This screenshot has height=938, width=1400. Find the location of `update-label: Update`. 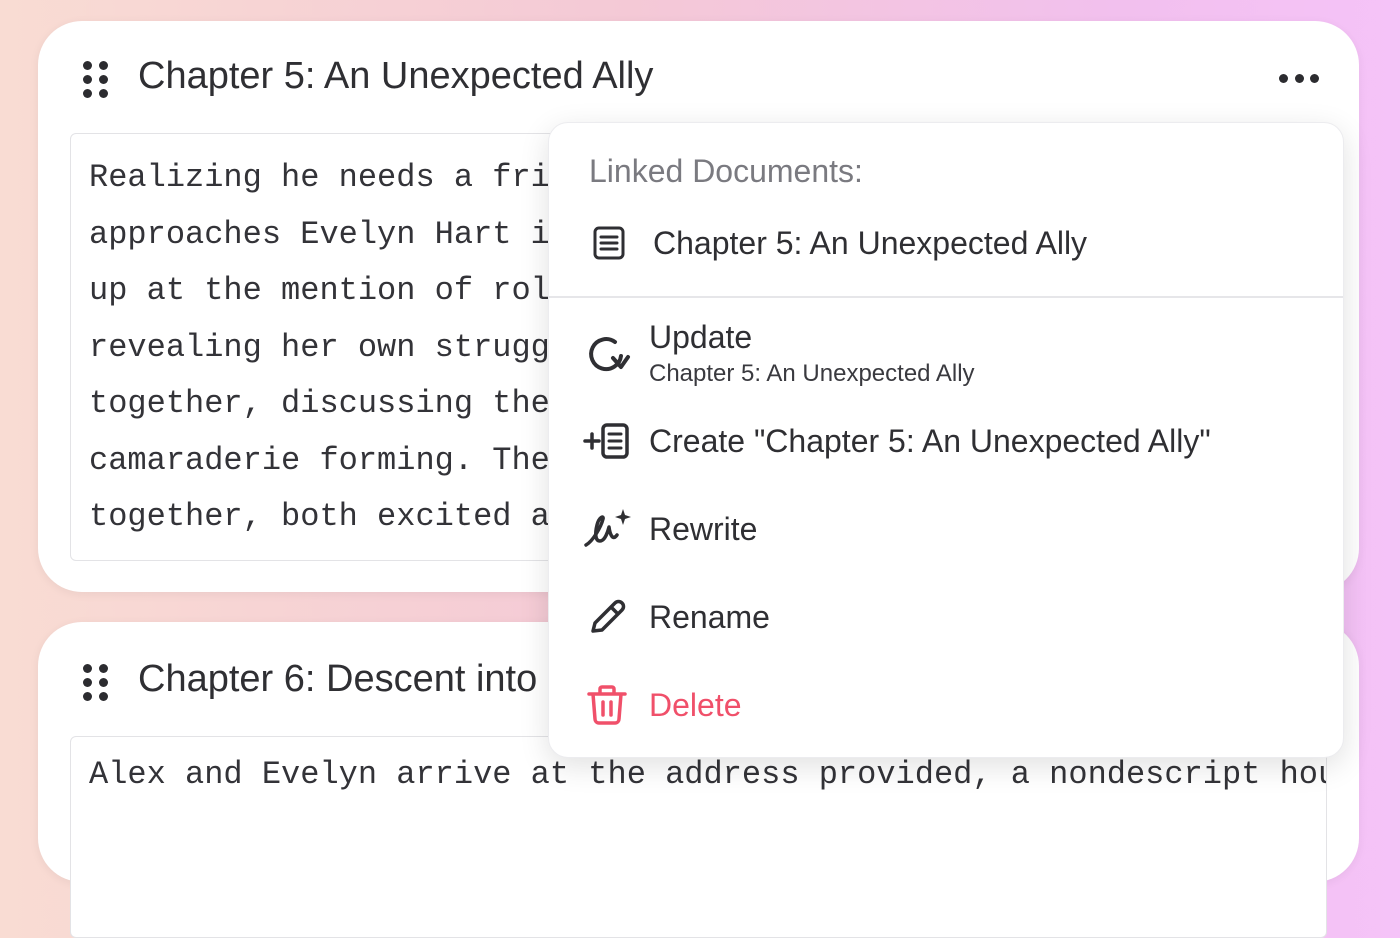

update-label: Update is located at coordinates (701, 337).